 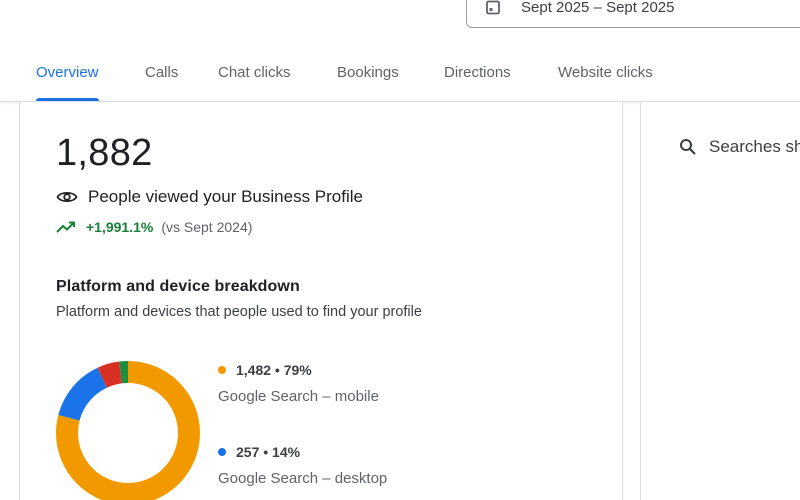 What do you see at coordinates (298, 383) in the screenshot?
I see `legend-item-mobile: 1,482 • 79% Google Search – mobile` at bounding box center [298, 383].